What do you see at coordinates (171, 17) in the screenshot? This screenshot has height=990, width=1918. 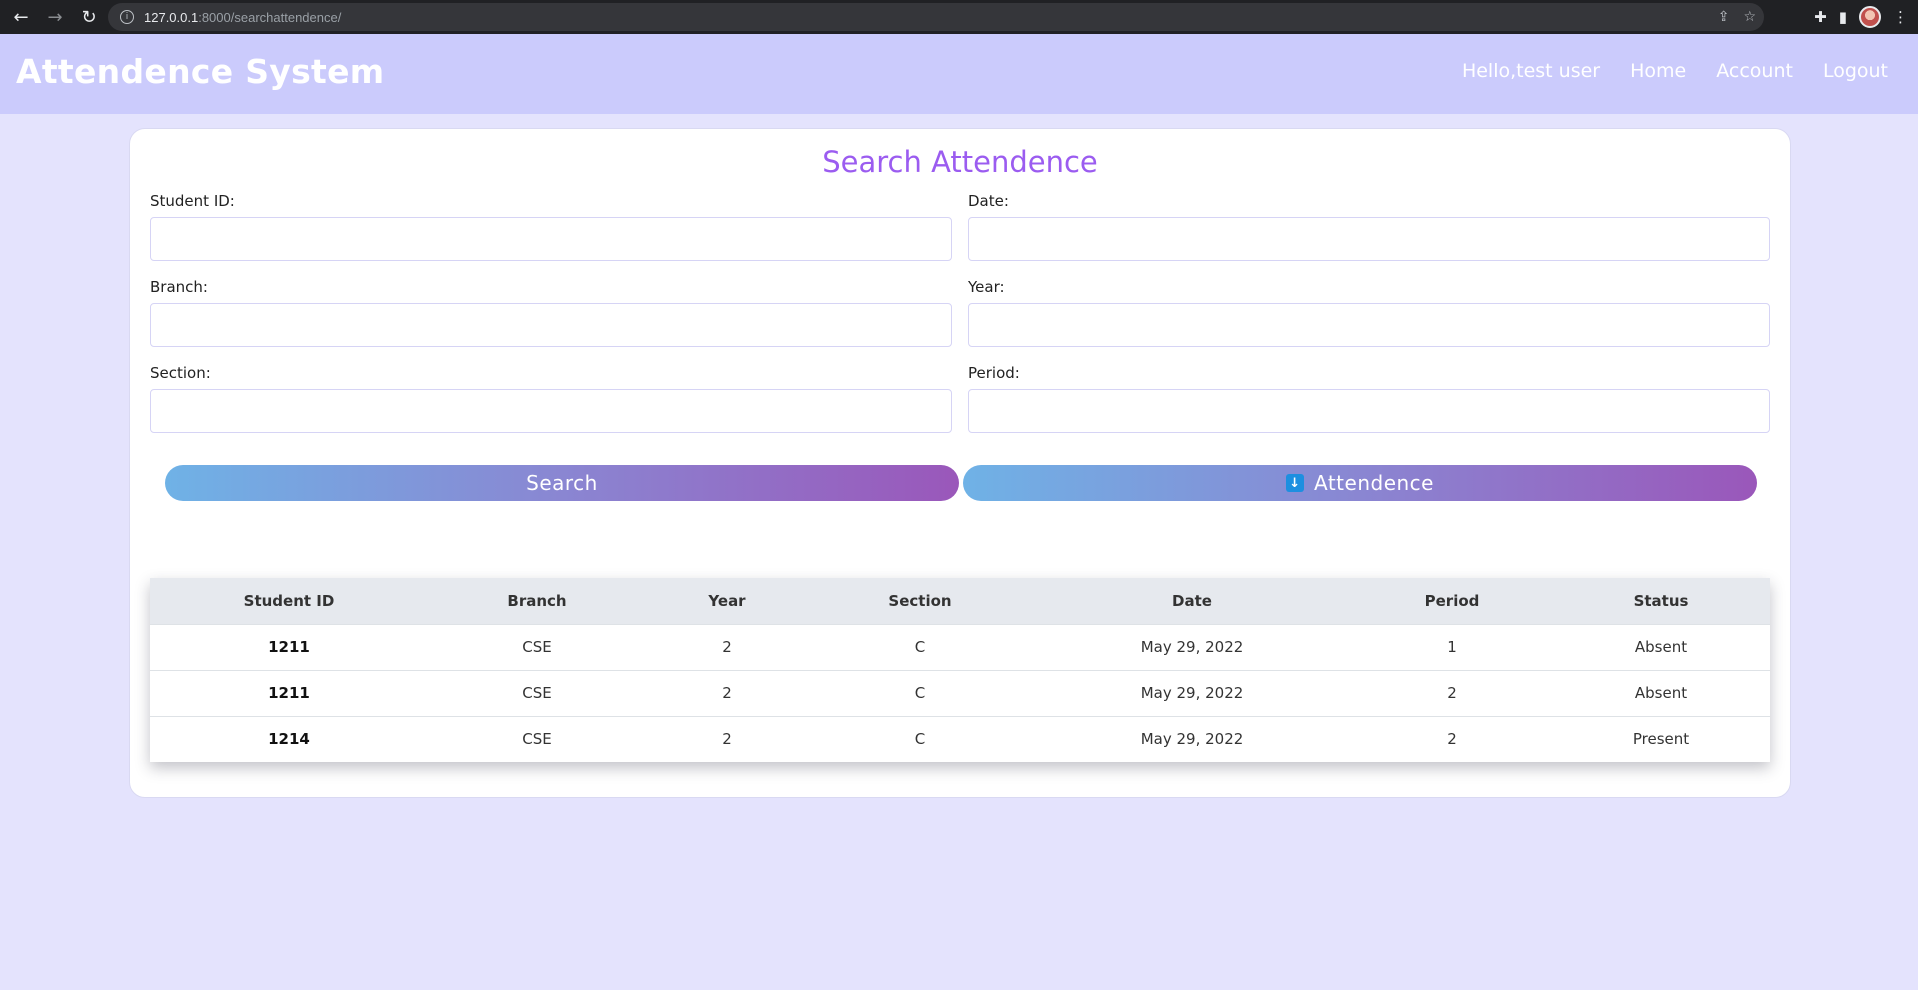 I see `url-host: 127.0.0.1` at bounding box center [171, 17].